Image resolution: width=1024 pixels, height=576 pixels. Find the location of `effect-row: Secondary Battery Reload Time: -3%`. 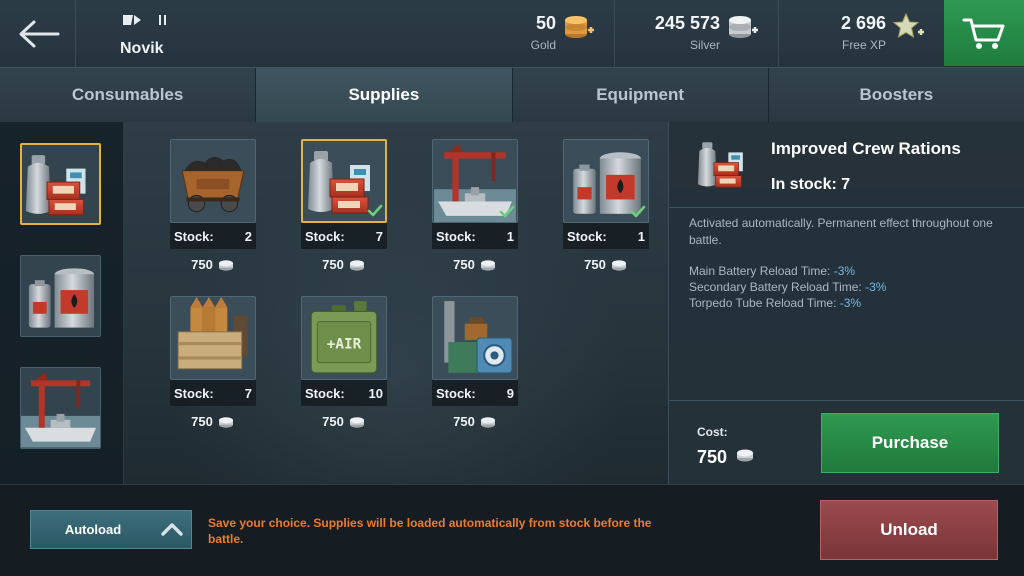

effect-row: Secondary Battery Reload Time: -3% is located at coordinates (787, 287).